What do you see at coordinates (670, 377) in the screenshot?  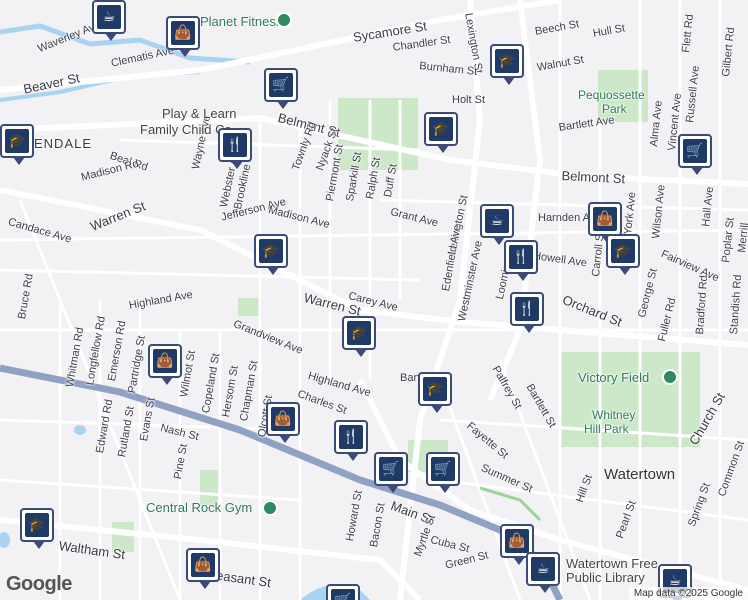 I see `park-poi-icon` at bounding box center [670, 377].